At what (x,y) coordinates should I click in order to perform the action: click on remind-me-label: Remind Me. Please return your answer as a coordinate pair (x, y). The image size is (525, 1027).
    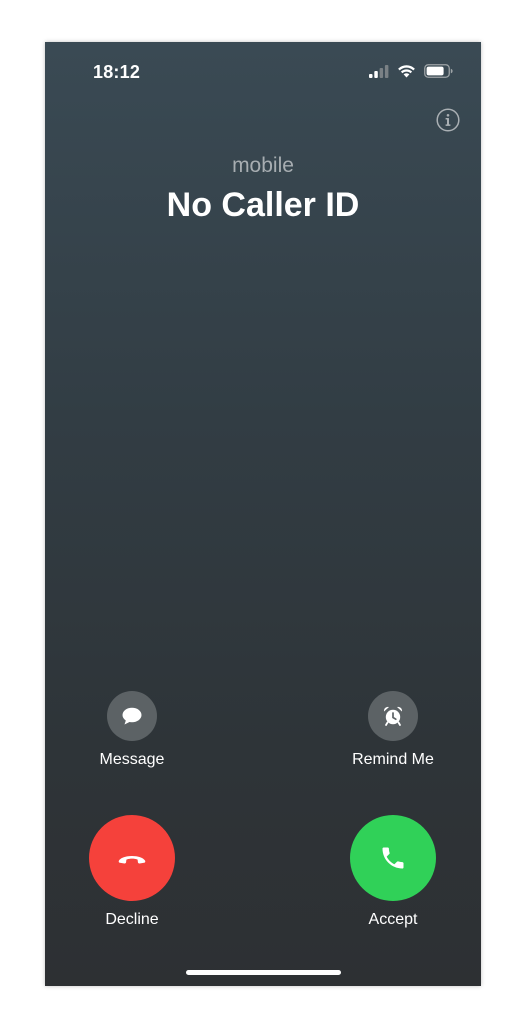
    Looking at the image, I should click on (393, 759).